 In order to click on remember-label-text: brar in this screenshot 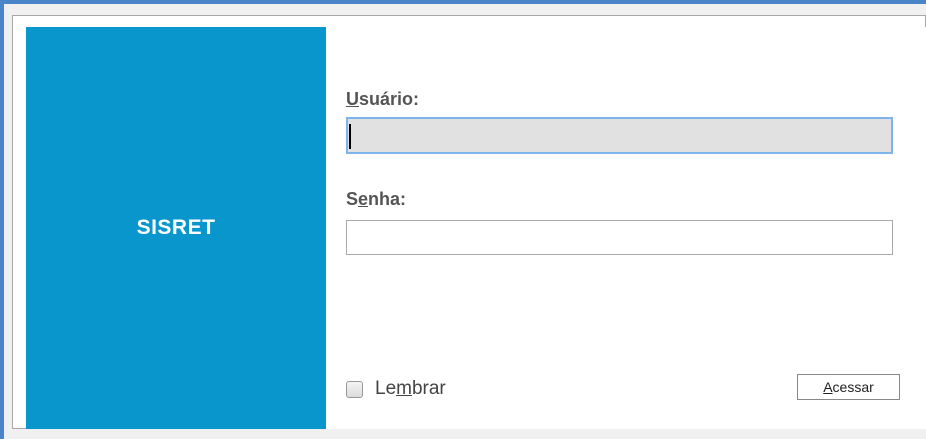, I will do `click(428, 388)`.